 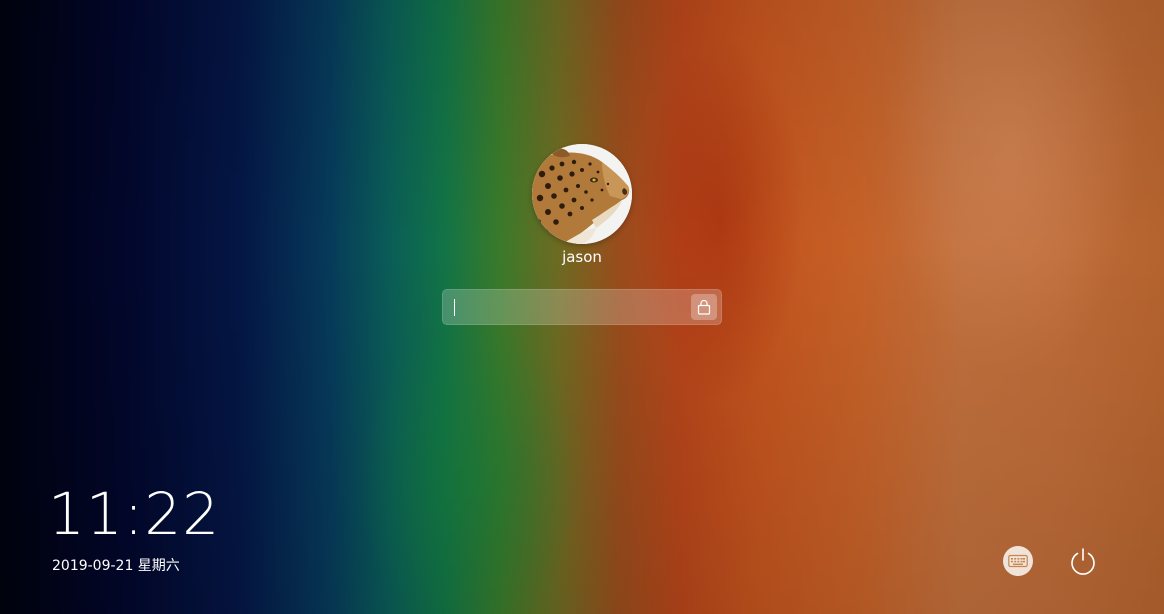 I want to click on unlock-button, so click(x=704, y=307).